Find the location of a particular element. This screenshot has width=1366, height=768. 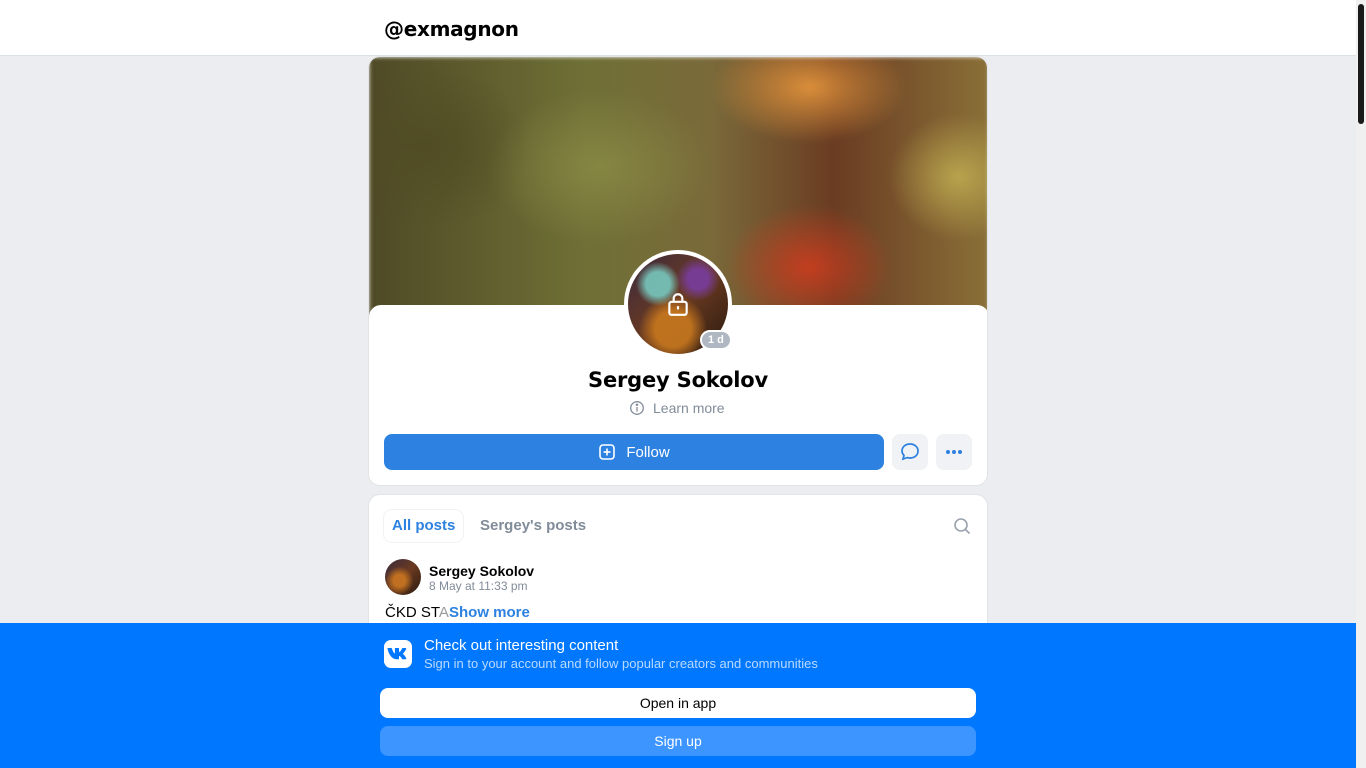

tab-all-posts: All posts is located at coordinates (424, 526).